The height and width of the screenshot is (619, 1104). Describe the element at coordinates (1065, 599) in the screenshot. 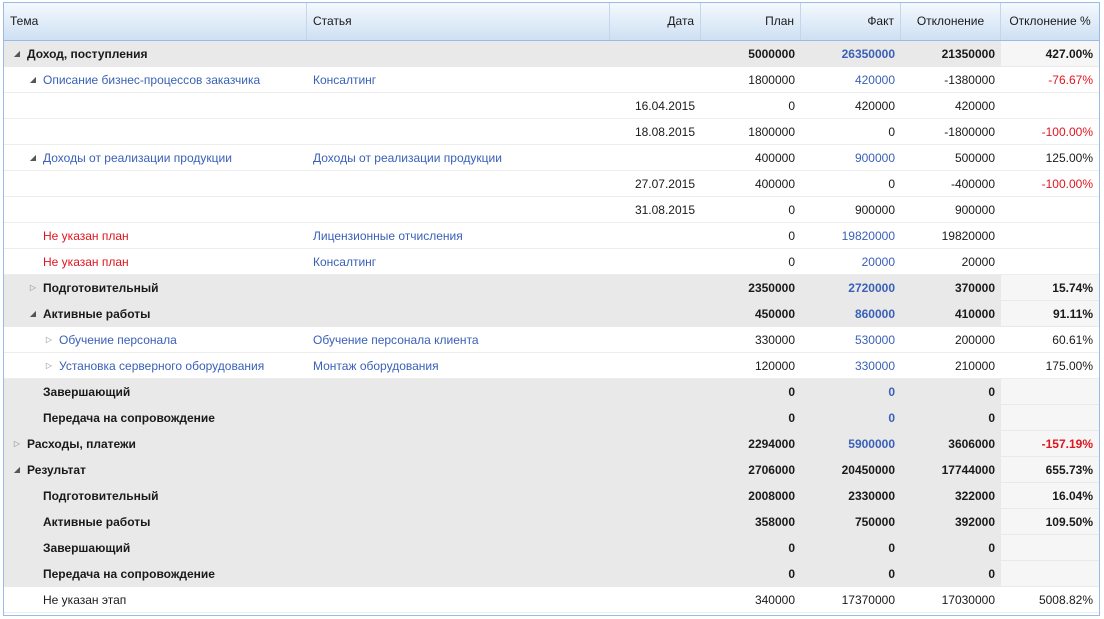

I see `cell-deviation-pct-value: 5008.82%` at that location.